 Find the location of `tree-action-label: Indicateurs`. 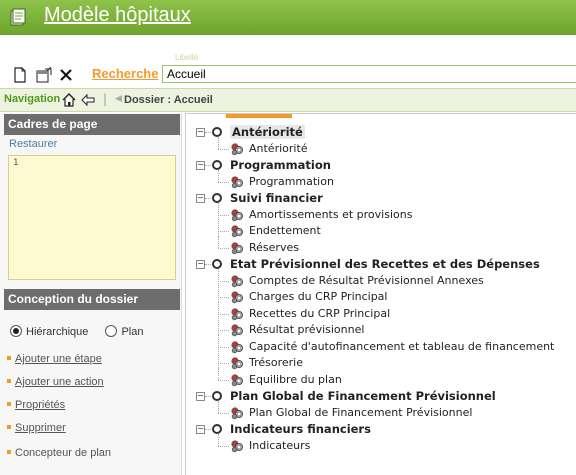

tree-action-label: Indicateurs is located at coordinates (279, 445).